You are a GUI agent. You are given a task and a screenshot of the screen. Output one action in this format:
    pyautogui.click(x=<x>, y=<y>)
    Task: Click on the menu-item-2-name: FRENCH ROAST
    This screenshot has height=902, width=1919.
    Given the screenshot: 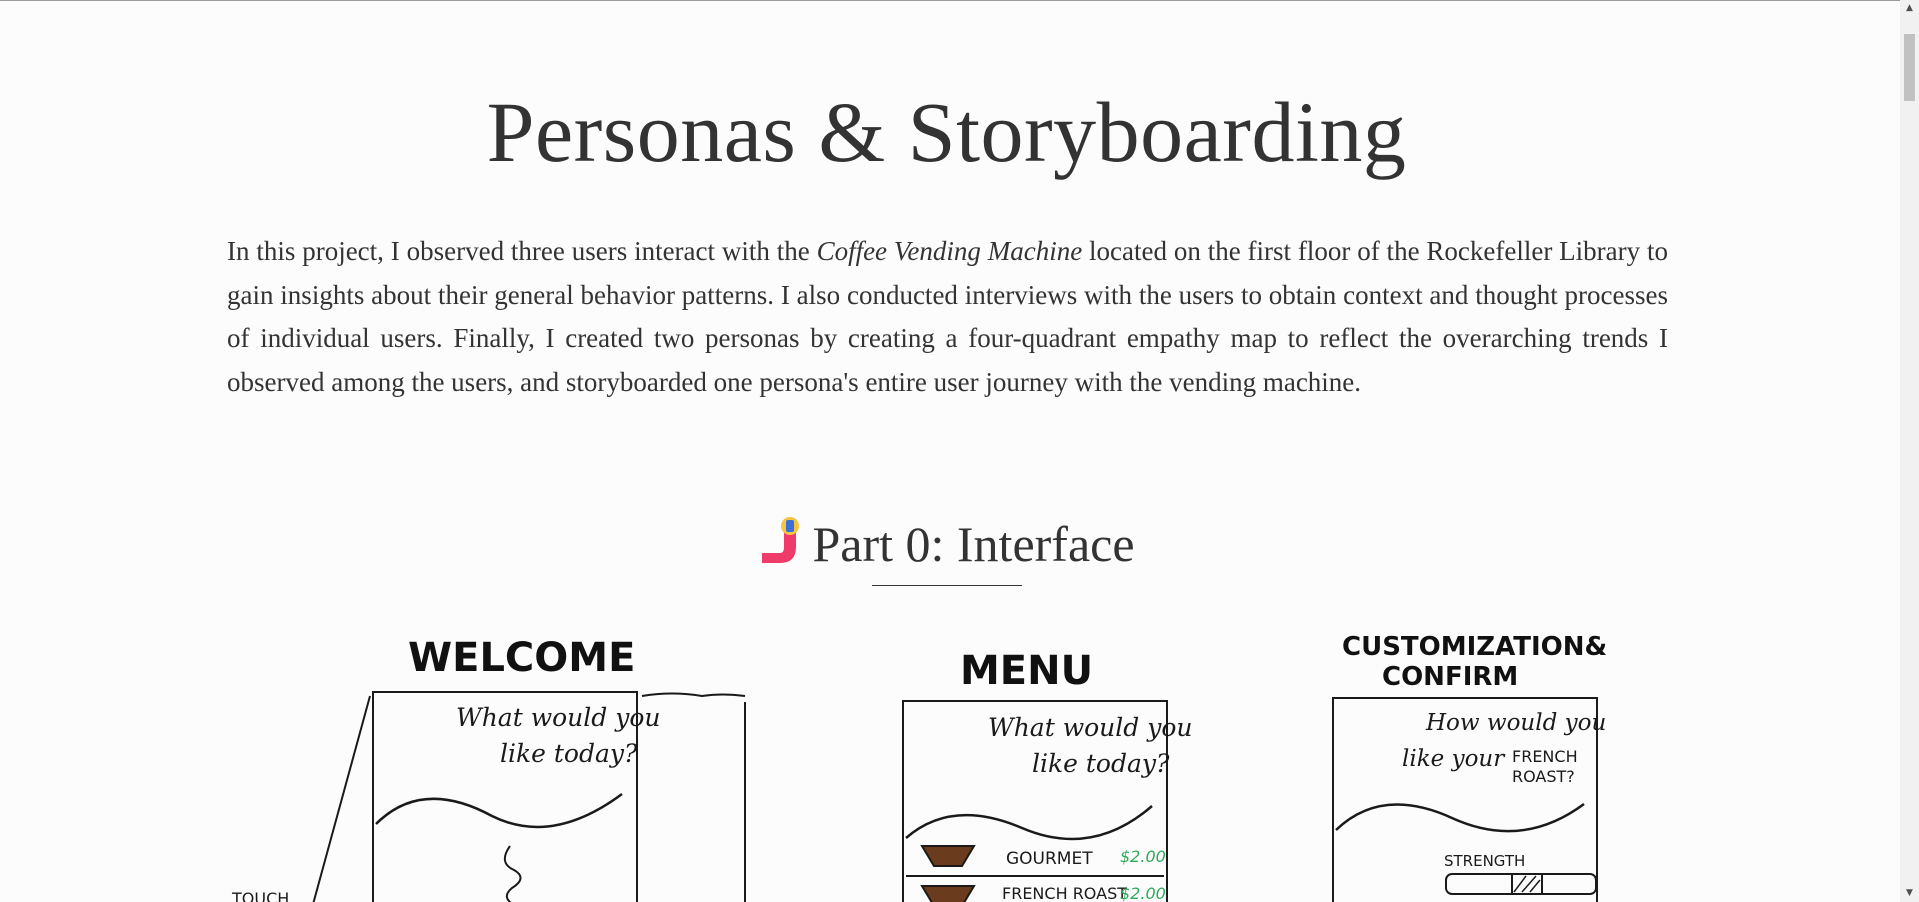 What is the action you would take?
    pyautogui.click(x=1064, y=893)
    